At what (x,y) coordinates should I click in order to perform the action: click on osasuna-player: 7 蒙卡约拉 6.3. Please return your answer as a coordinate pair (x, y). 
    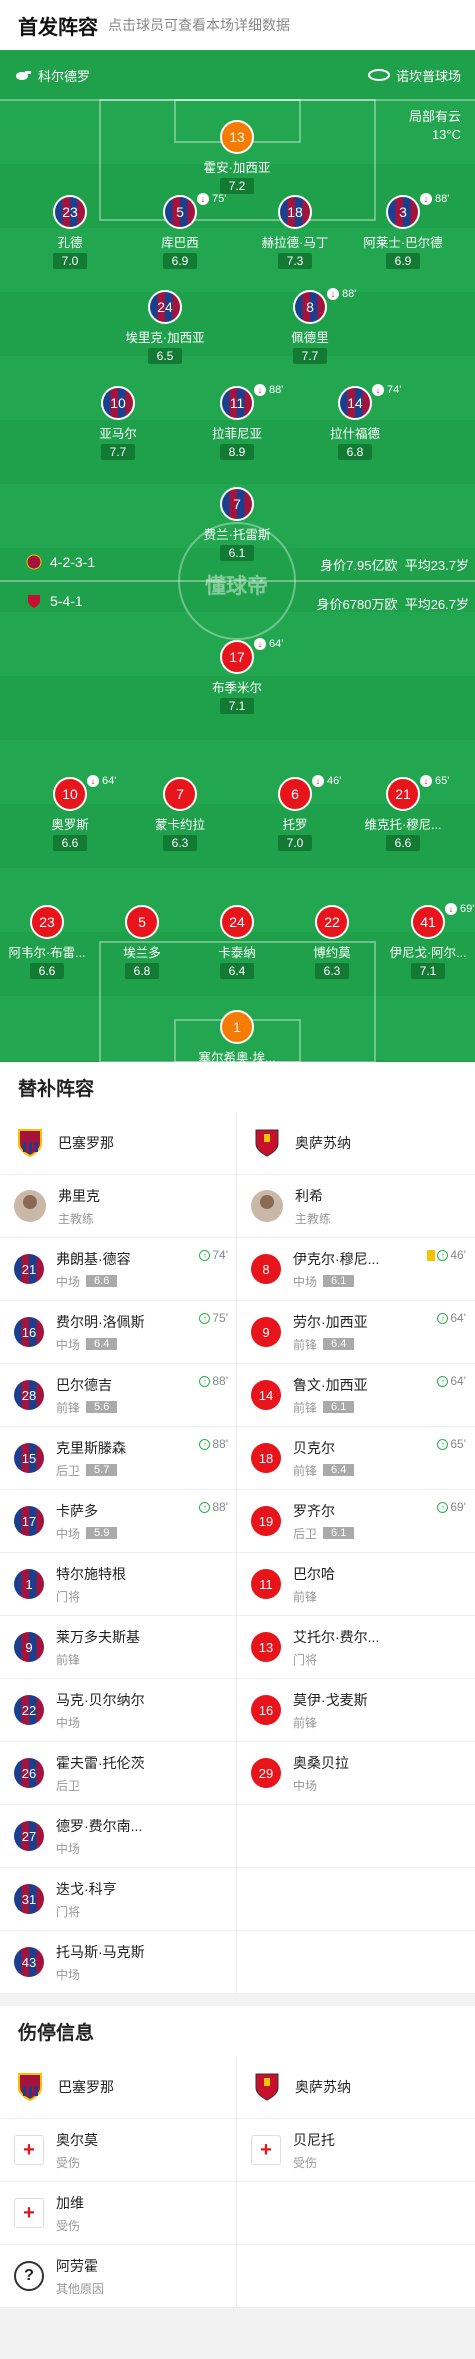
    Looking at the image, I should click on (180, 814).